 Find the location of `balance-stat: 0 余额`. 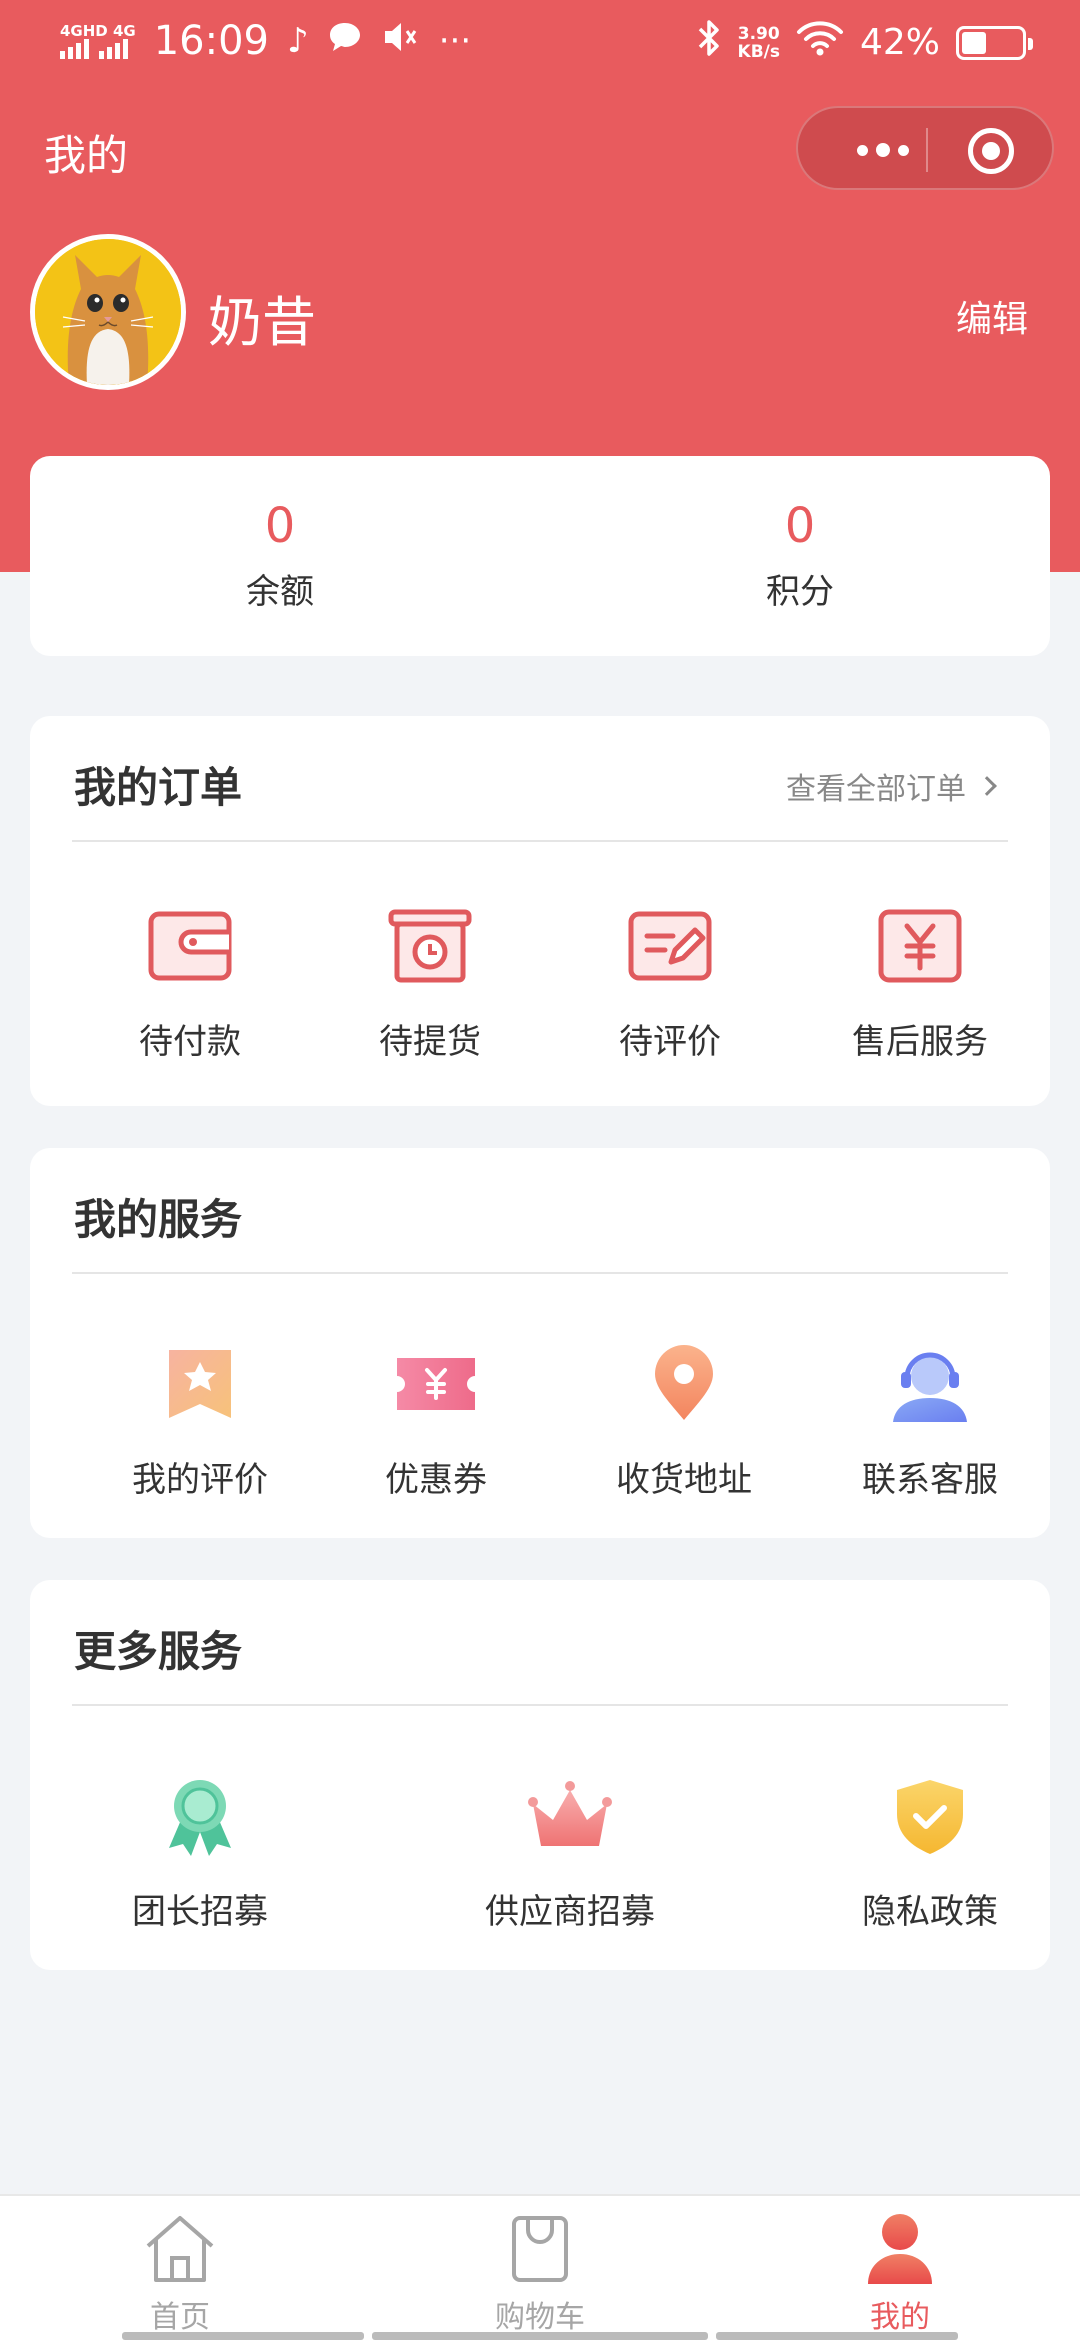

balance-stat: 0 余额 is located at coordinates (280, 554).